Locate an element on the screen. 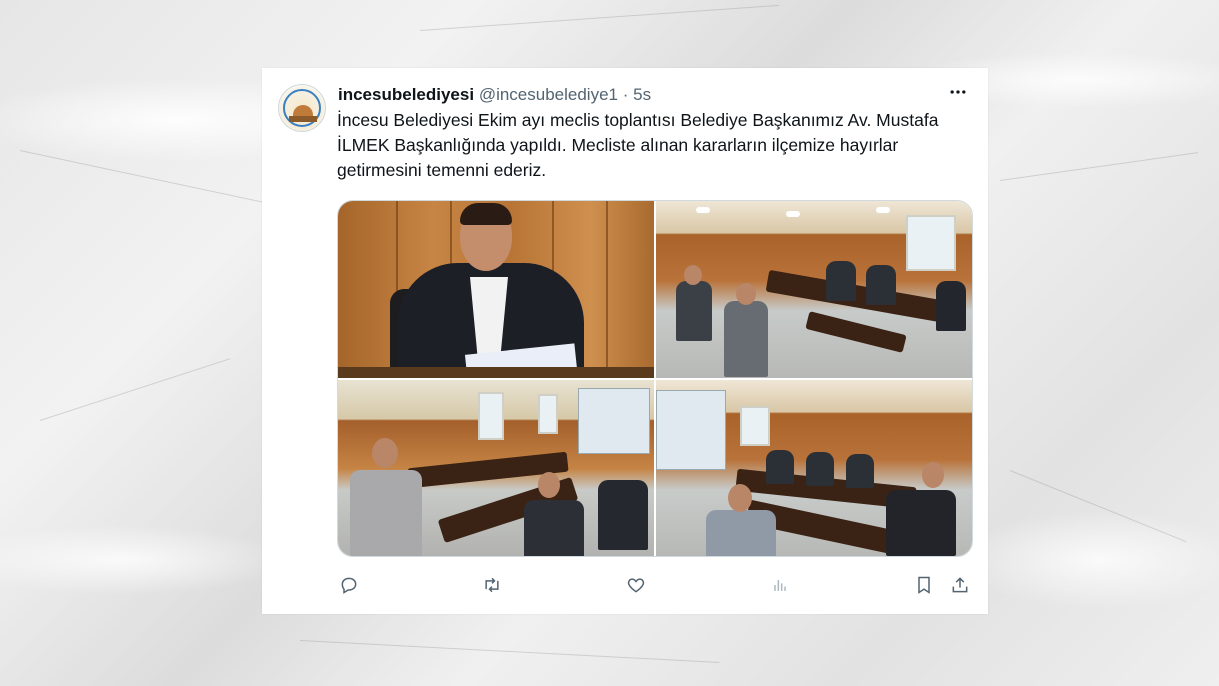 Image resolution: width=1219 pixels, height=686 pixels. share-icon is located at coordinates (960, 585).